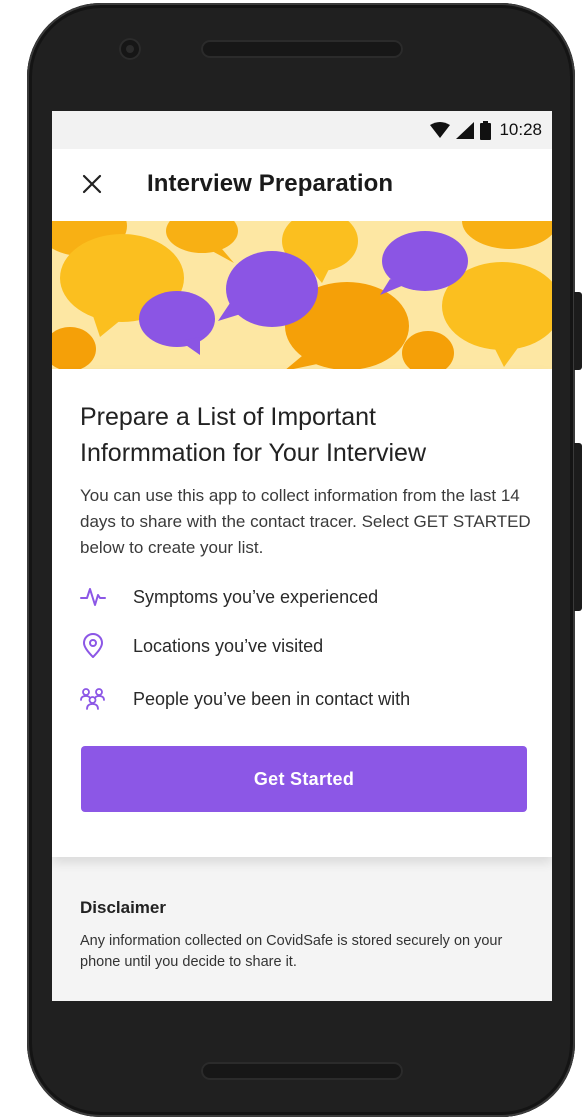 The width and height of the screenshot is (588, 1120). I want to click on feature-label: People you’ve been in contact with, so click(272, 698).